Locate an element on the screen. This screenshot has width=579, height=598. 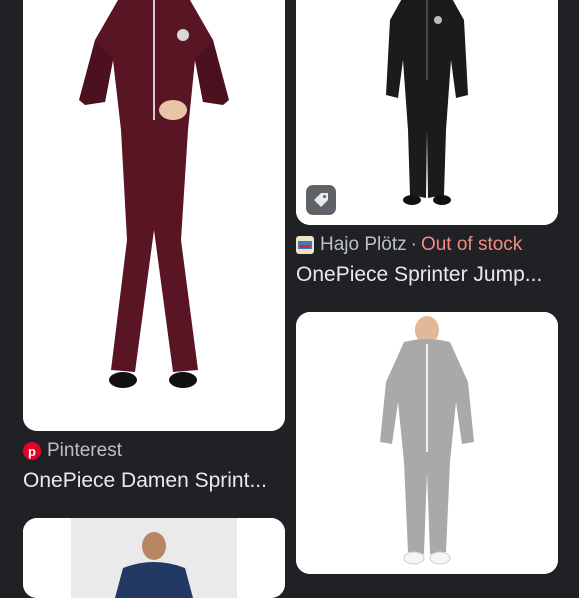
stock-status: Out of stock is located at coordinates (471, 244).